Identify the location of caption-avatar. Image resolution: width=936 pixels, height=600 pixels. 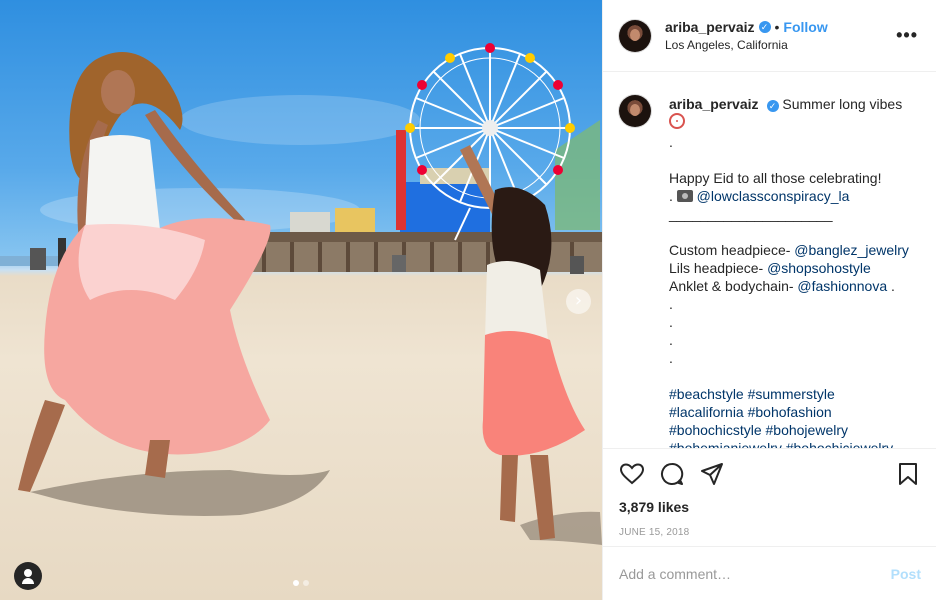
(635, 111).